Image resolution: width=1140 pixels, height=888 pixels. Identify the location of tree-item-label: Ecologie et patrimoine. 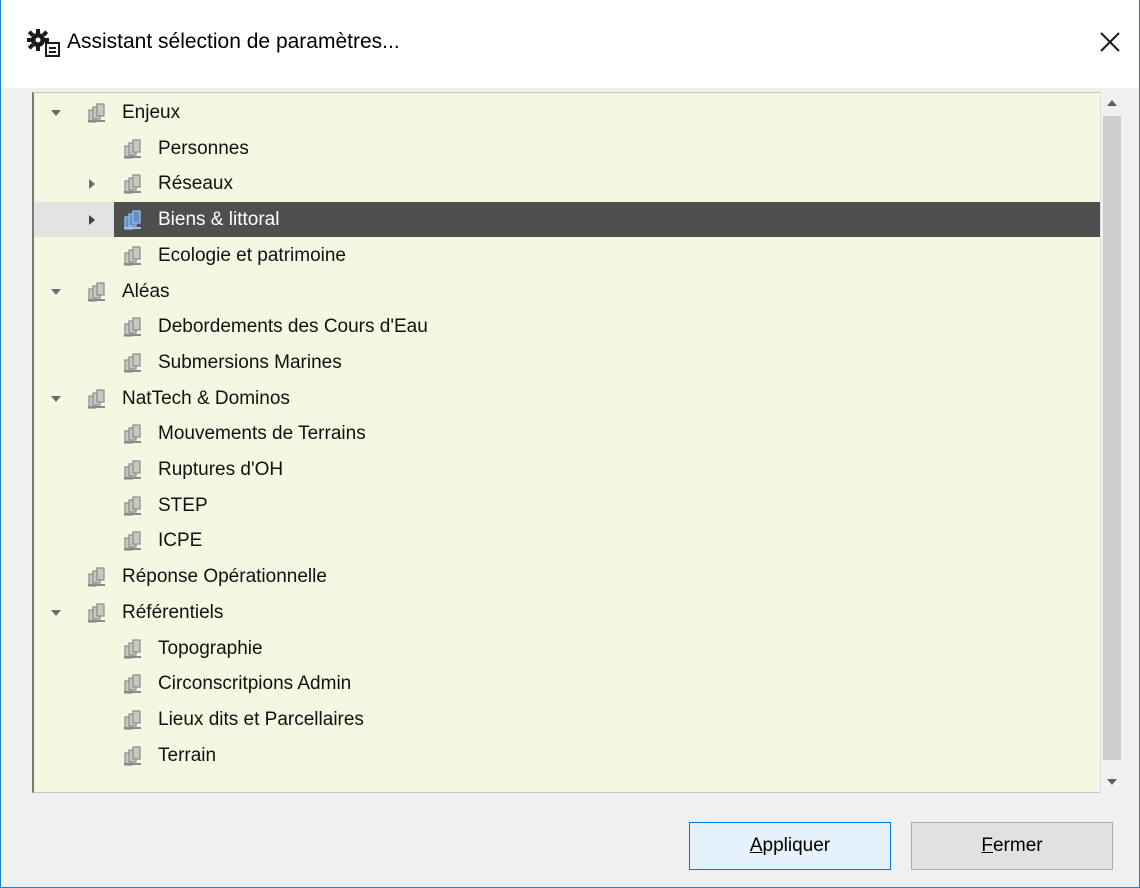
(252, 255).